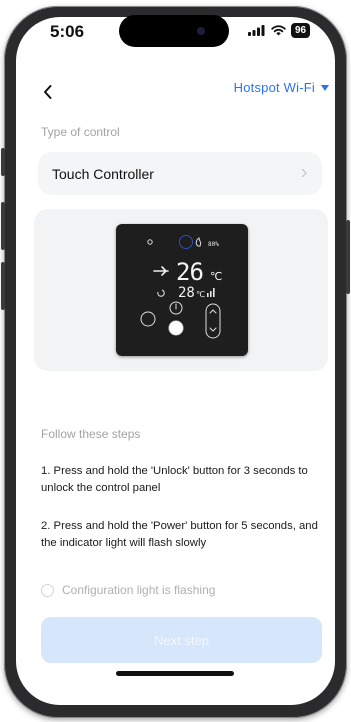 This screenshot has height=722, width=351. Describe the element at coordinates (213, 244) in the screenshot. I see `battery-percent: 80%` at that location.